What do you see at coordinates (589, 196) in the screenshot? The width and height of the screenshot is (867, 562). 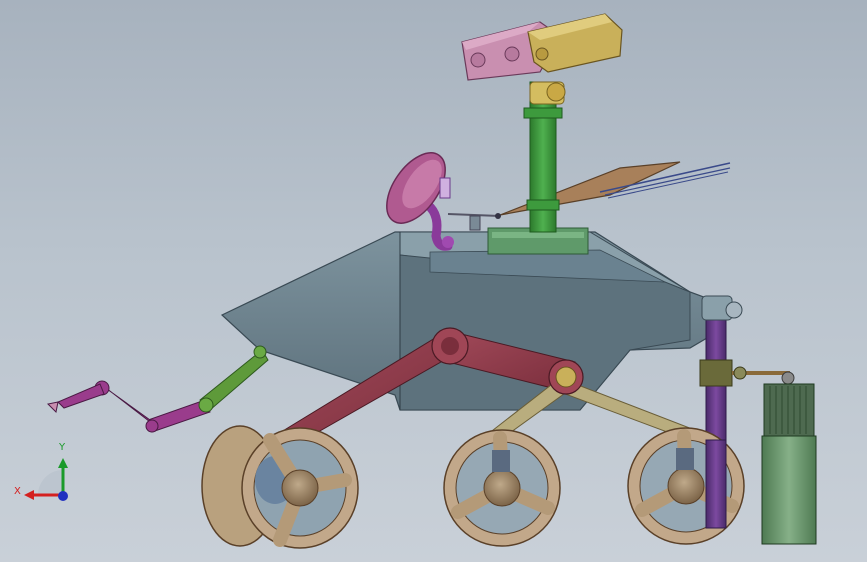 I see `solar-panel` at bounding box center [589, 196].